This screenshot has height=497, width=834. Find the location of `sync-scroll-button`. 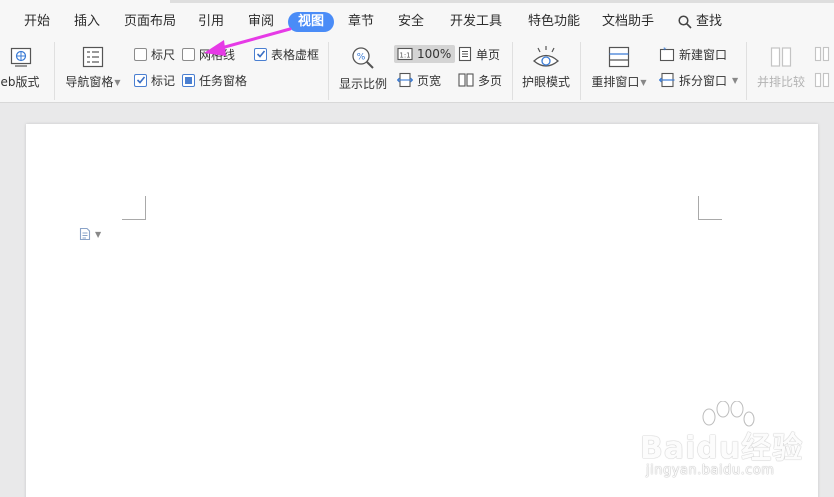

sync-scroll-button is located at coordinates (822, 54).